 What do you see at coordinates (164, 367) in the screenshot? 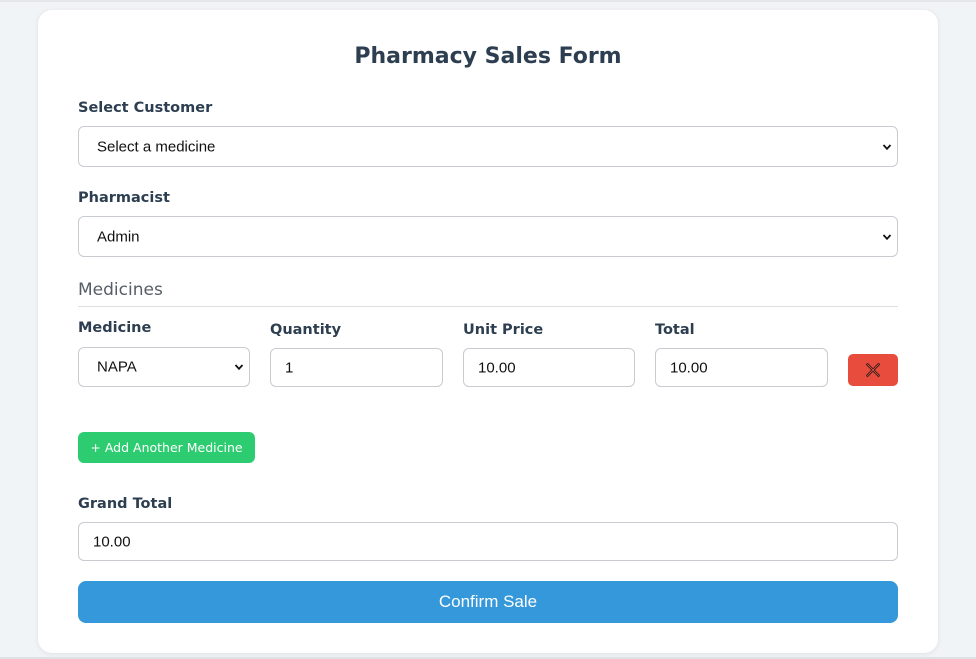
I see `medicine-select: NAPA` at bounding box center [164, 367].